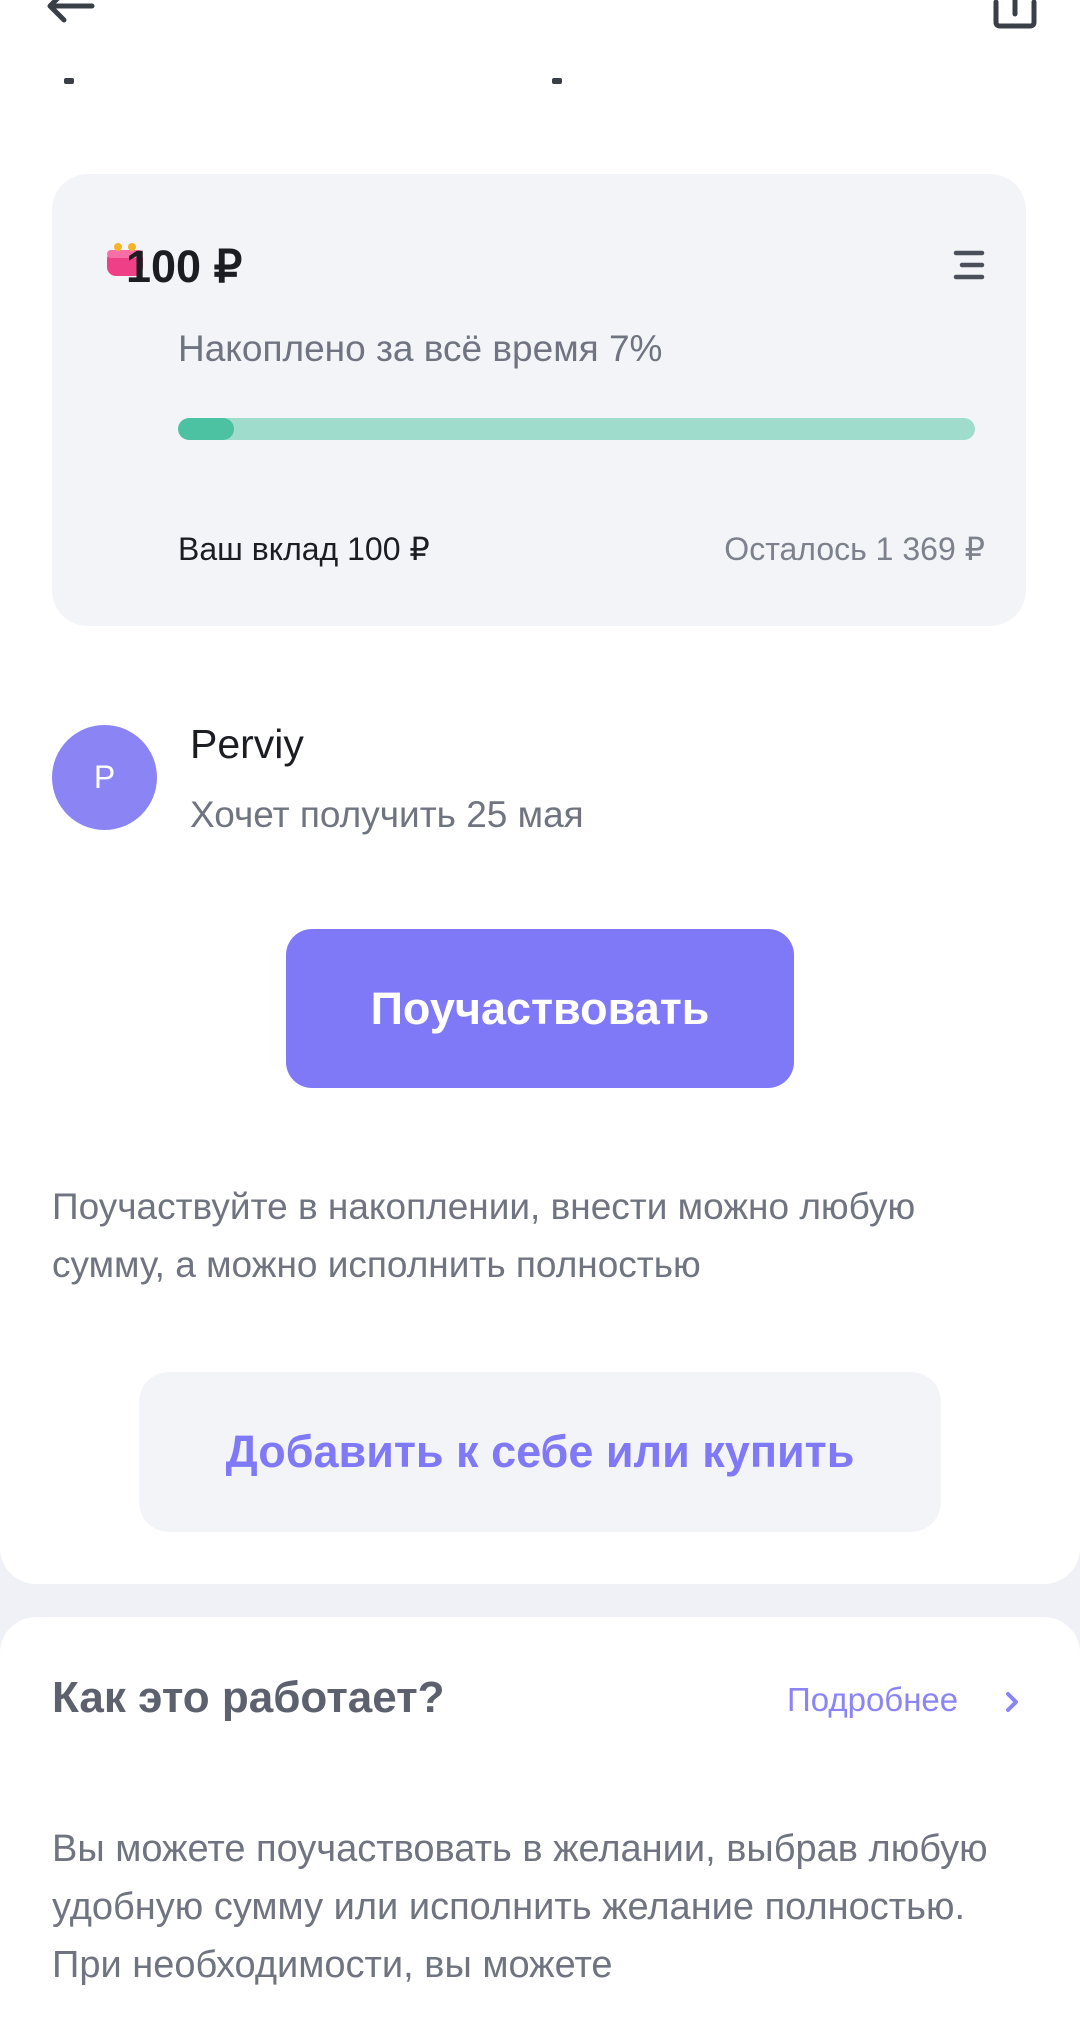 This screenshot has width=1080, height=2037. I want to click on share-icon, so click(1015, 15).